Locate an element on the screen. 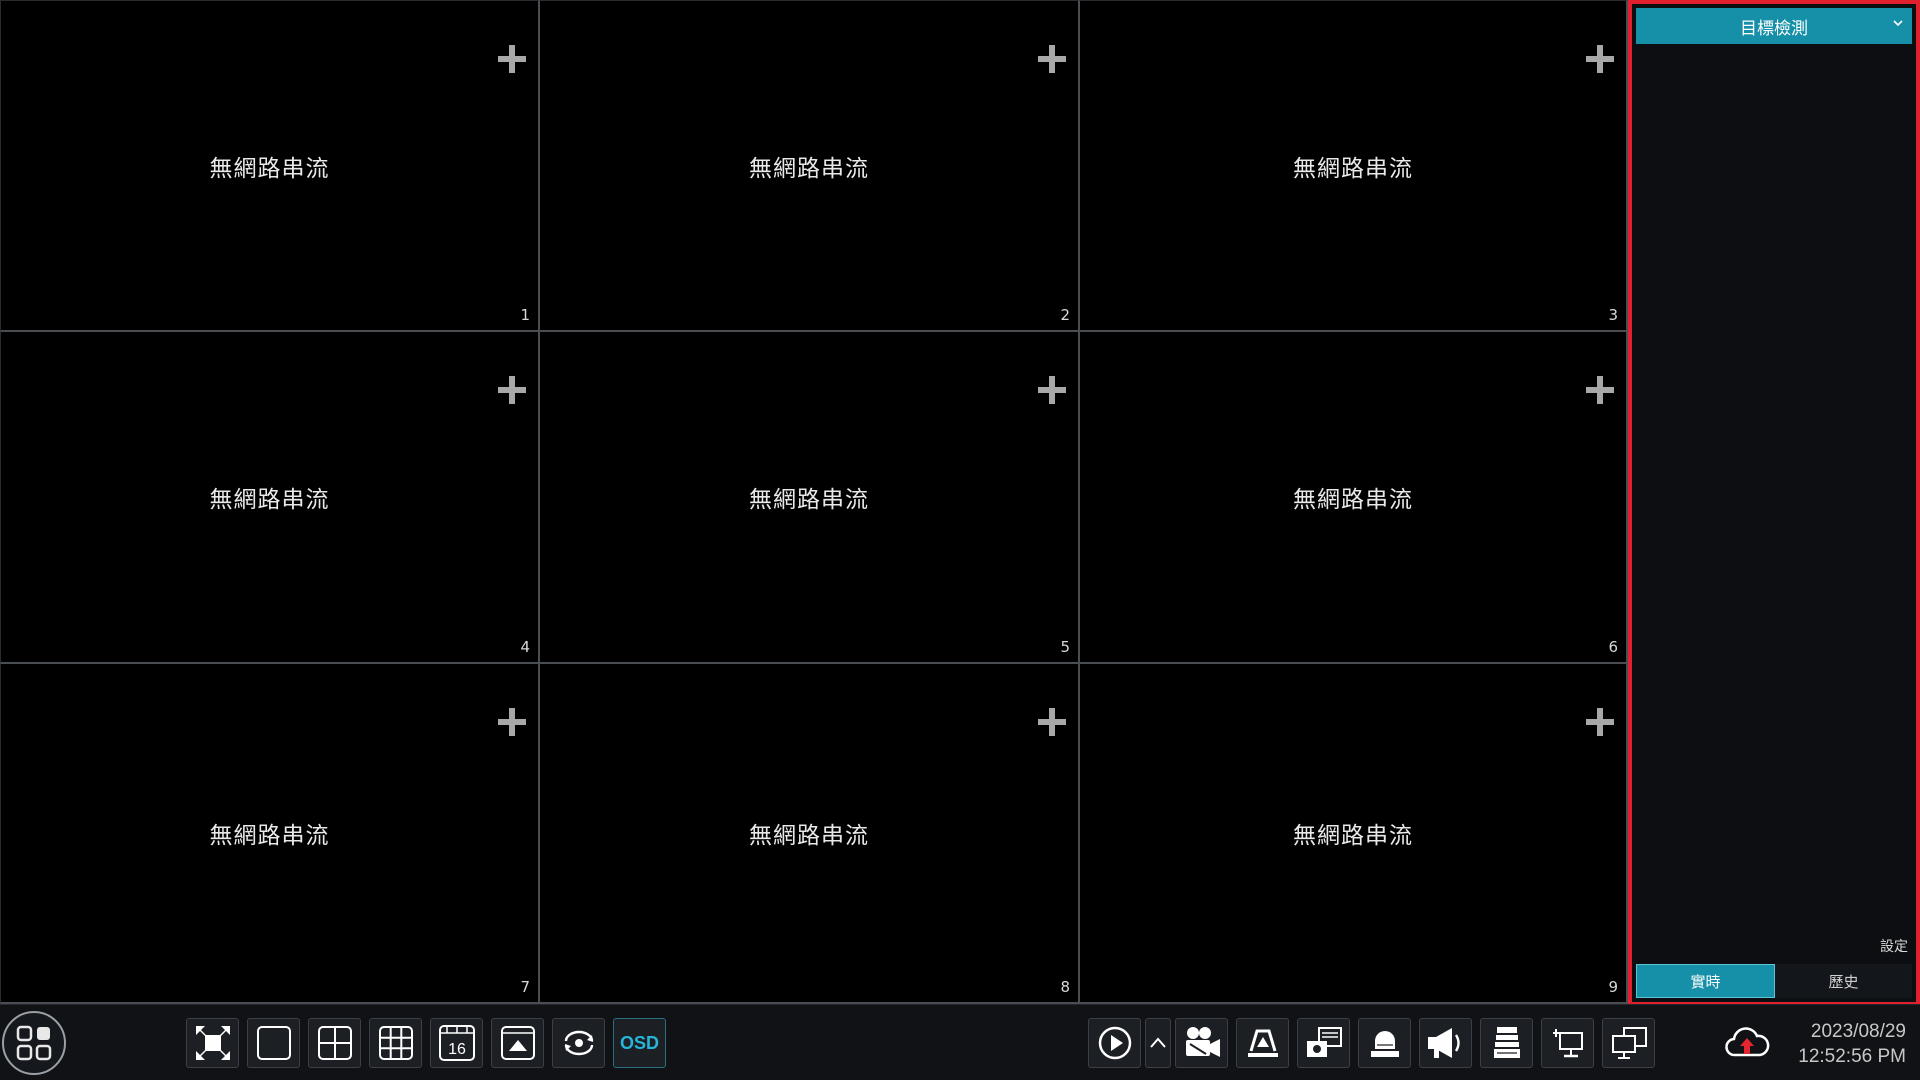 The image size is (1920, 1080). main-menu-button is located at coordinates (34, 1043).